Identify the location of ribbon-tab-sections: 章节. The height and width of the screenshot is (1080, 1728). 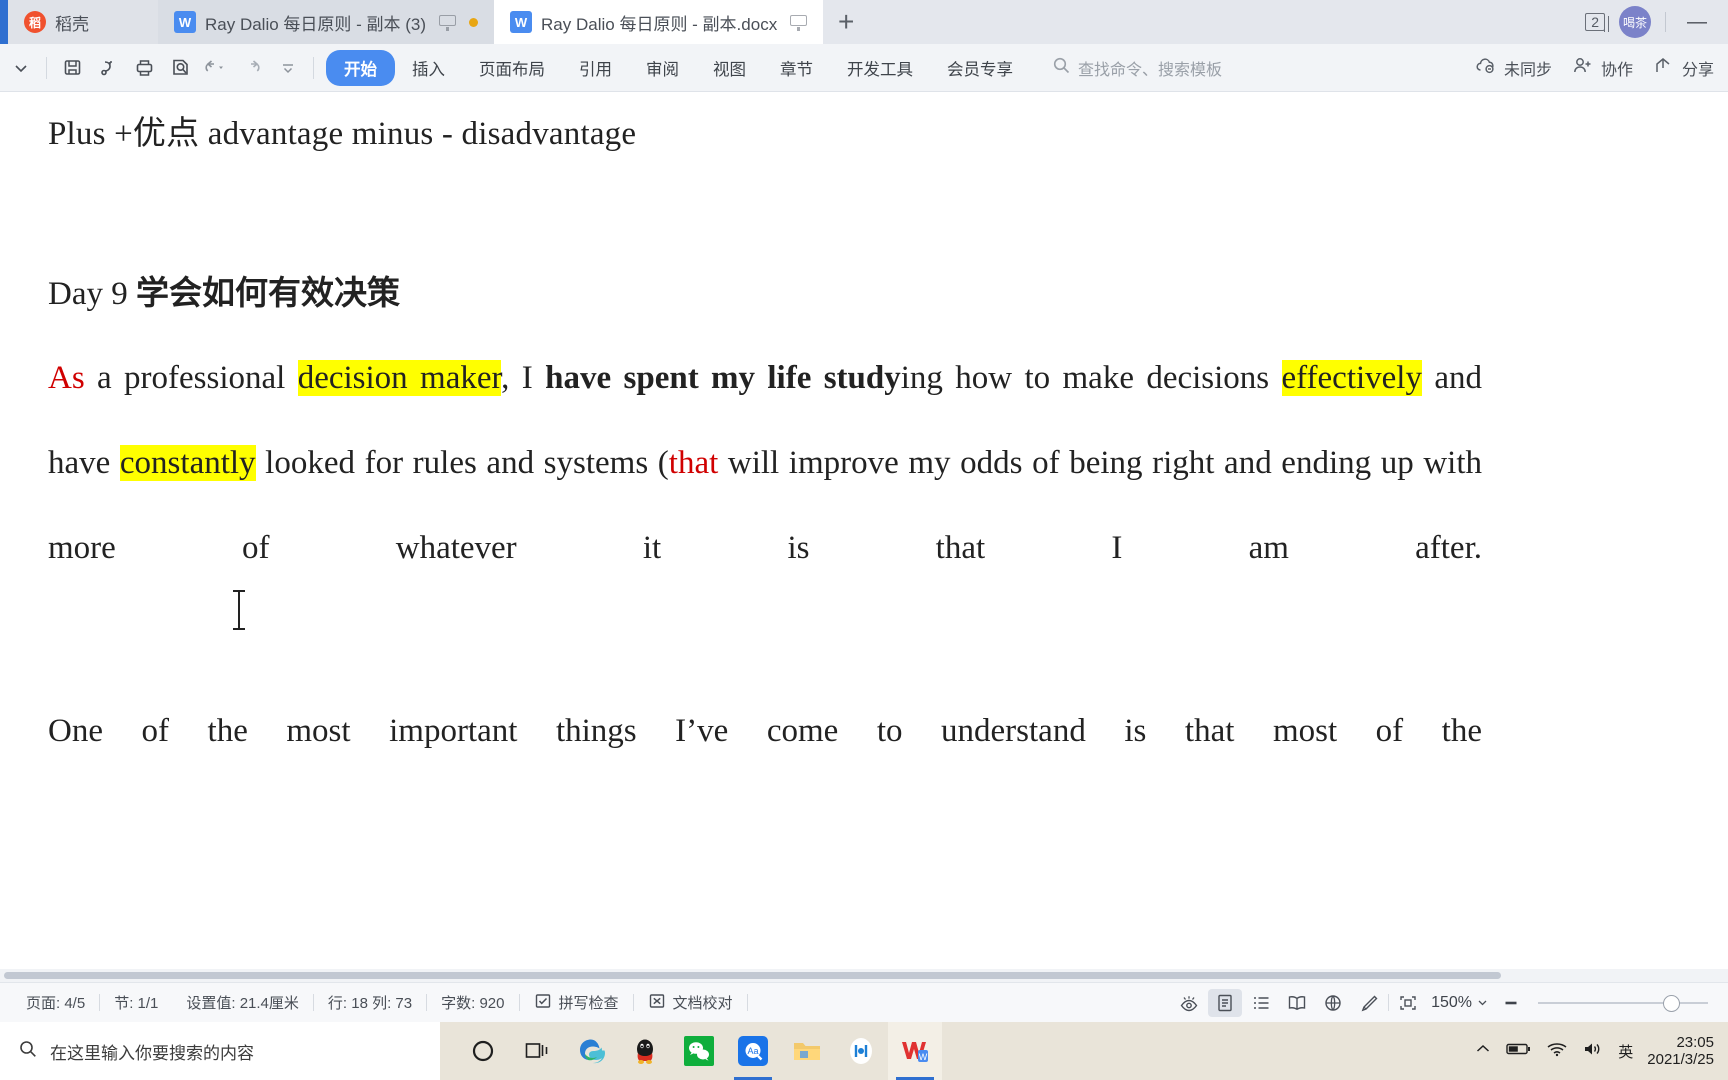
(796, 68).